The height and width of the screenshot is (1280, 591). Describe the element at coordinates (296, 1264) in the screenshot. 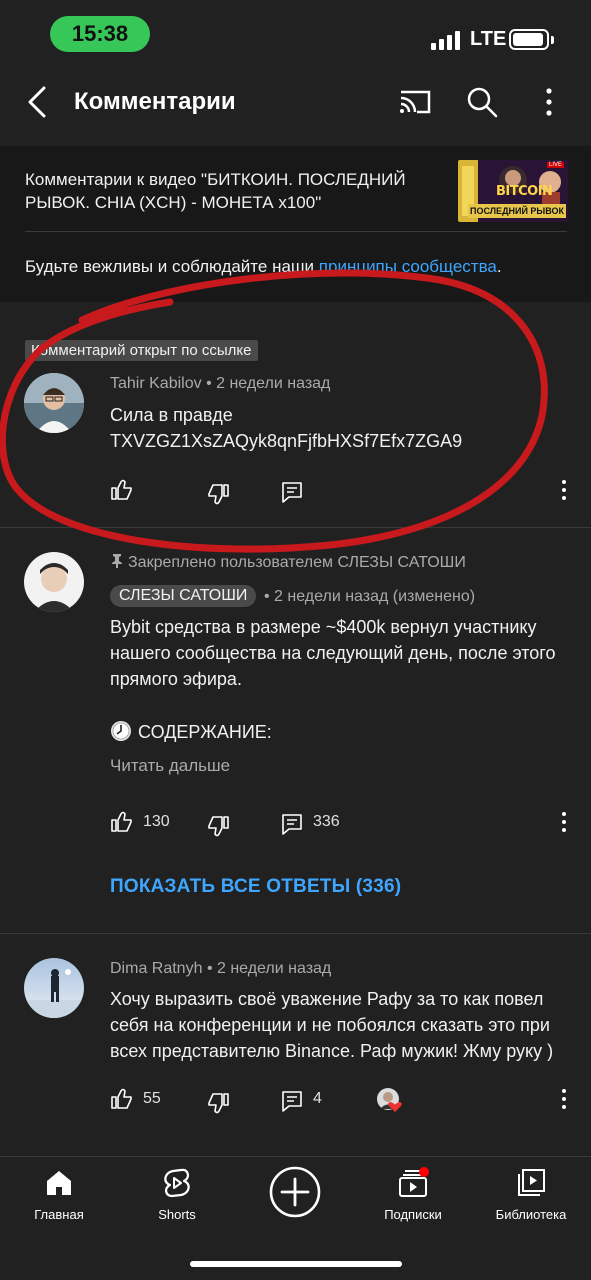

I see `home-indicator` at that location.